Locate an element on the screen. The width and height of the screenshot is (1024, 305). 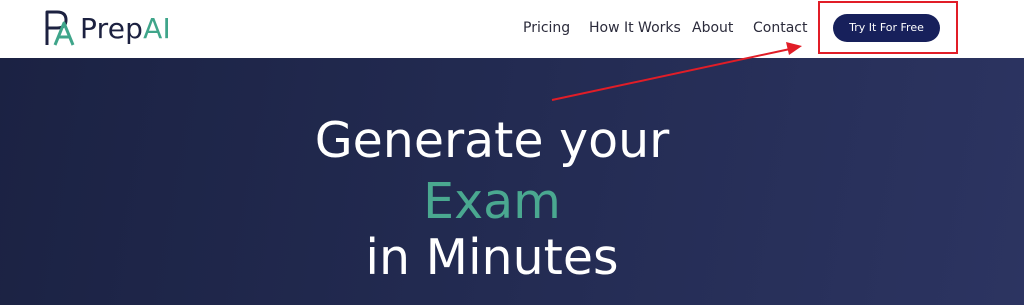
nav-link-pricing: Pricing is located at coordinates (546, 28).